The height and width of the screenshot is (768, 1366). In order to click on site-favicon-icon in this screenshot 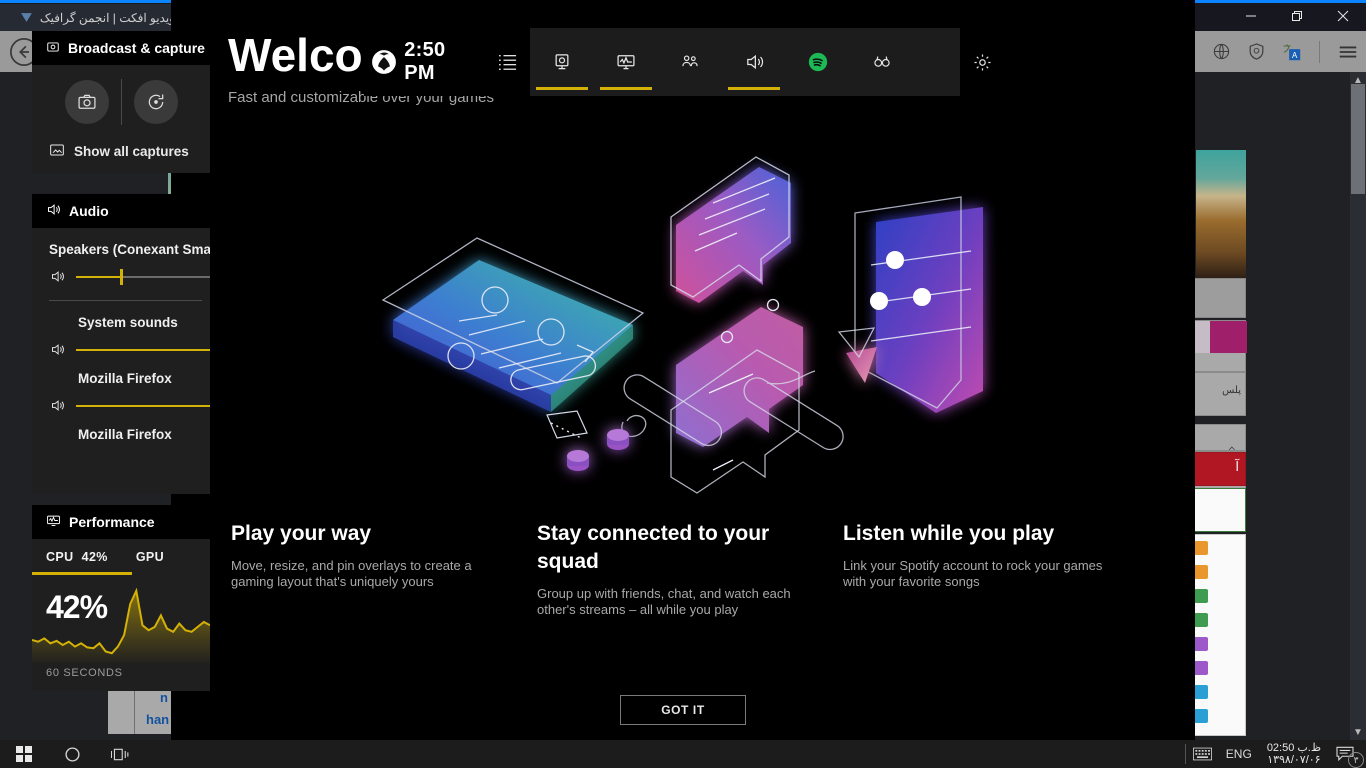, I will do `click(26, 17)`.